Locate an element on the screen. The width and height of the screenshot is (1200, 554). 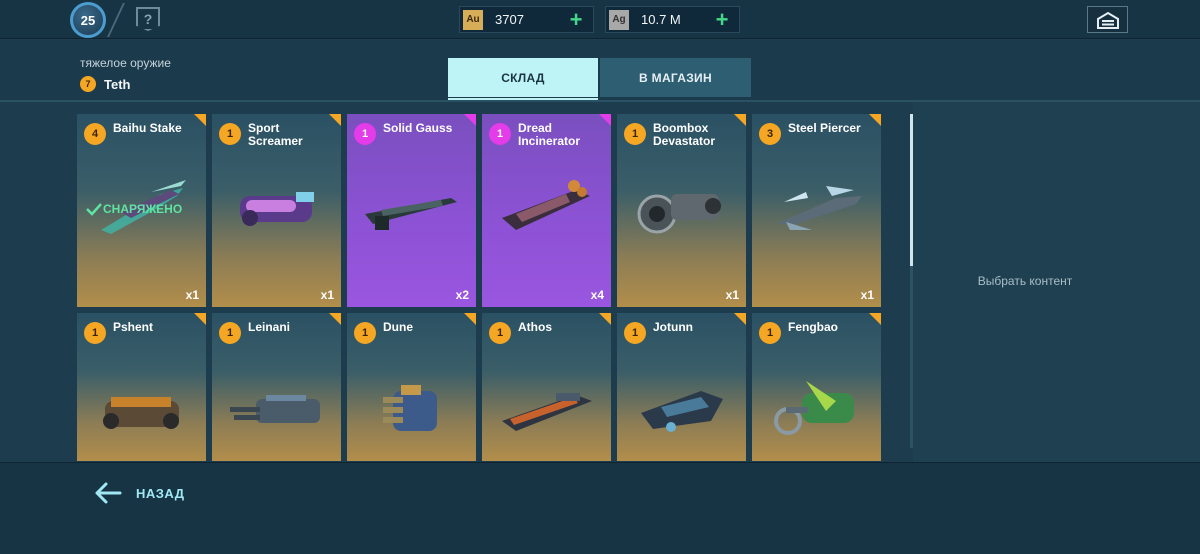
gold-currency: Au 3707 + is located at coordinates (526, 19).